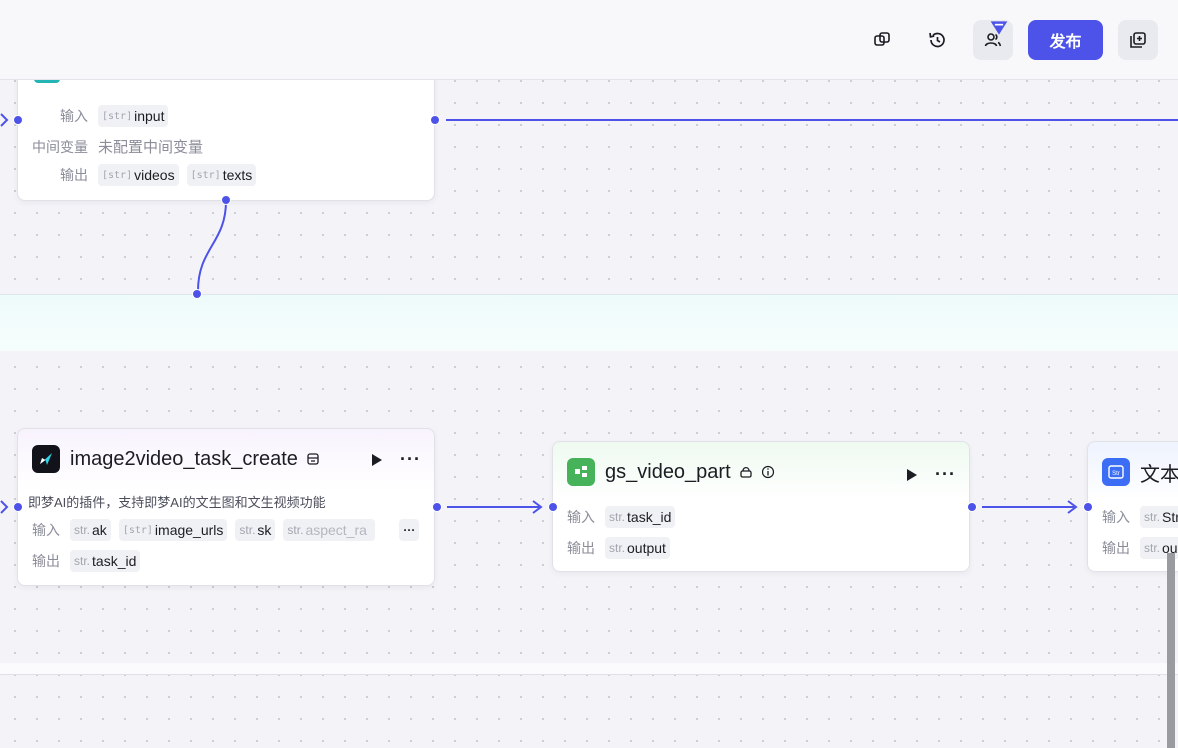 This screenshot has width=1178, height=748. Describe the element at coordinates (1159, 517) in the screenshot. I see `input-tag: str.Str` at that location.